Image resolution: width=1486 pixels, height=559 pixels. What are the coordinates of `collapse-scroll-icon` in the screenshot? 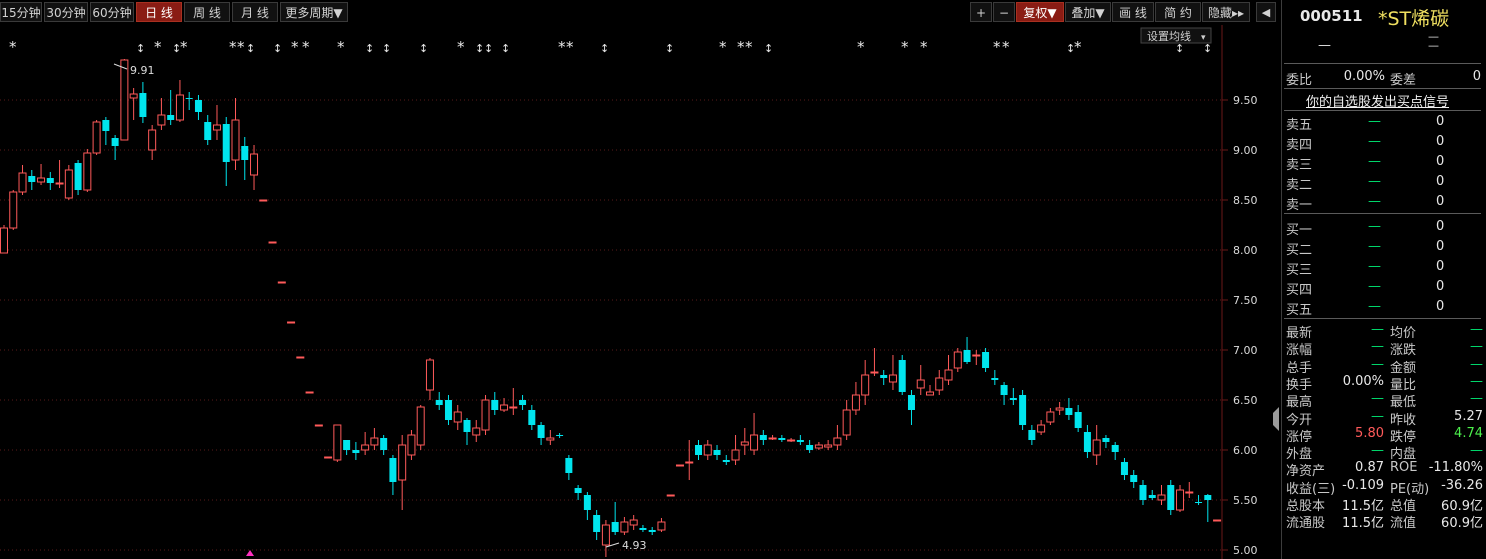 It's located at (1276, 419).